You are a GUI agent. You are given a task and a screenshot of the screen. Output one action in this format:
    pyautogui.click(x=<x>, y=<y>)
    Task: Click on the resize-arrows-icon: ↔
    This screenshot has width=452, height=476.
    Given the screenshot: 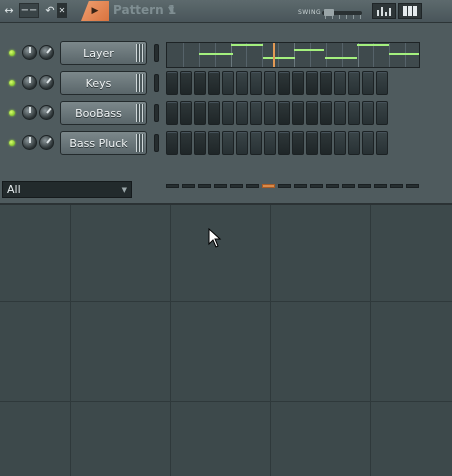 What is the action you would take?
    pyautogui.click(x=9, y=10)
    